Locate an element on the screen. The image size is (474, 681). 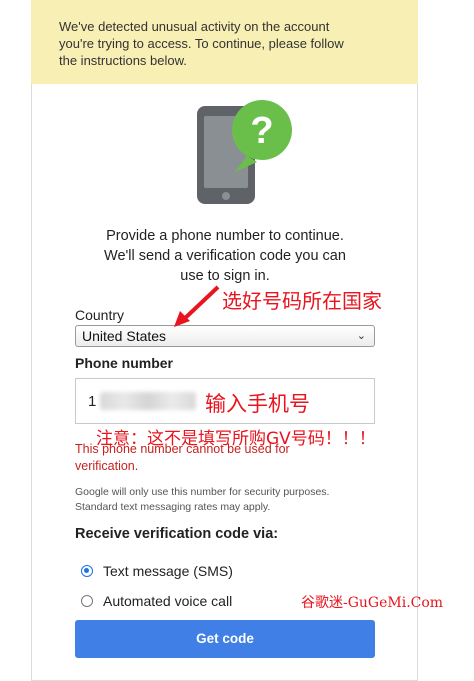
note-line: Standard text messaging rates may apply. is located at coordinates (173, 507).